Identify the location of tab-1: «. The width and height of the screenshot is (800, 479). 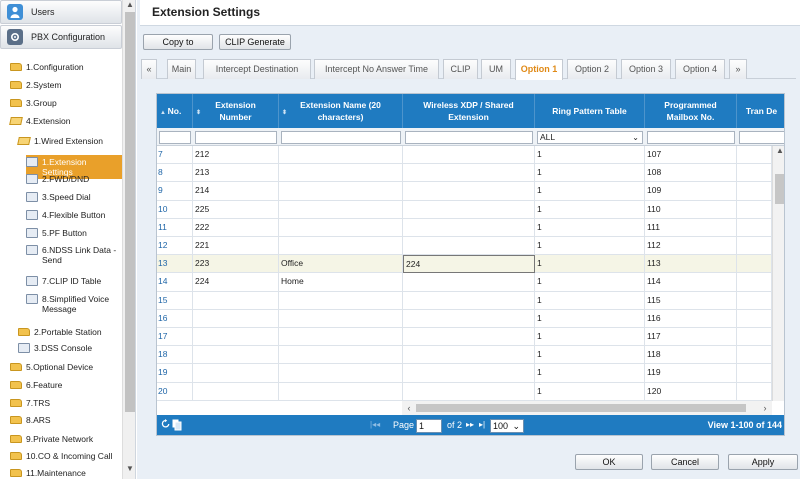
(149, 69).